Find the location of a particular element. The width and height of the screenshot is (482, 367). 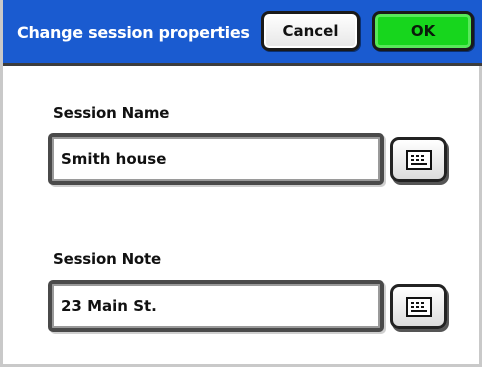

session-note-label: Session Note is located at coordinates (107, 259).